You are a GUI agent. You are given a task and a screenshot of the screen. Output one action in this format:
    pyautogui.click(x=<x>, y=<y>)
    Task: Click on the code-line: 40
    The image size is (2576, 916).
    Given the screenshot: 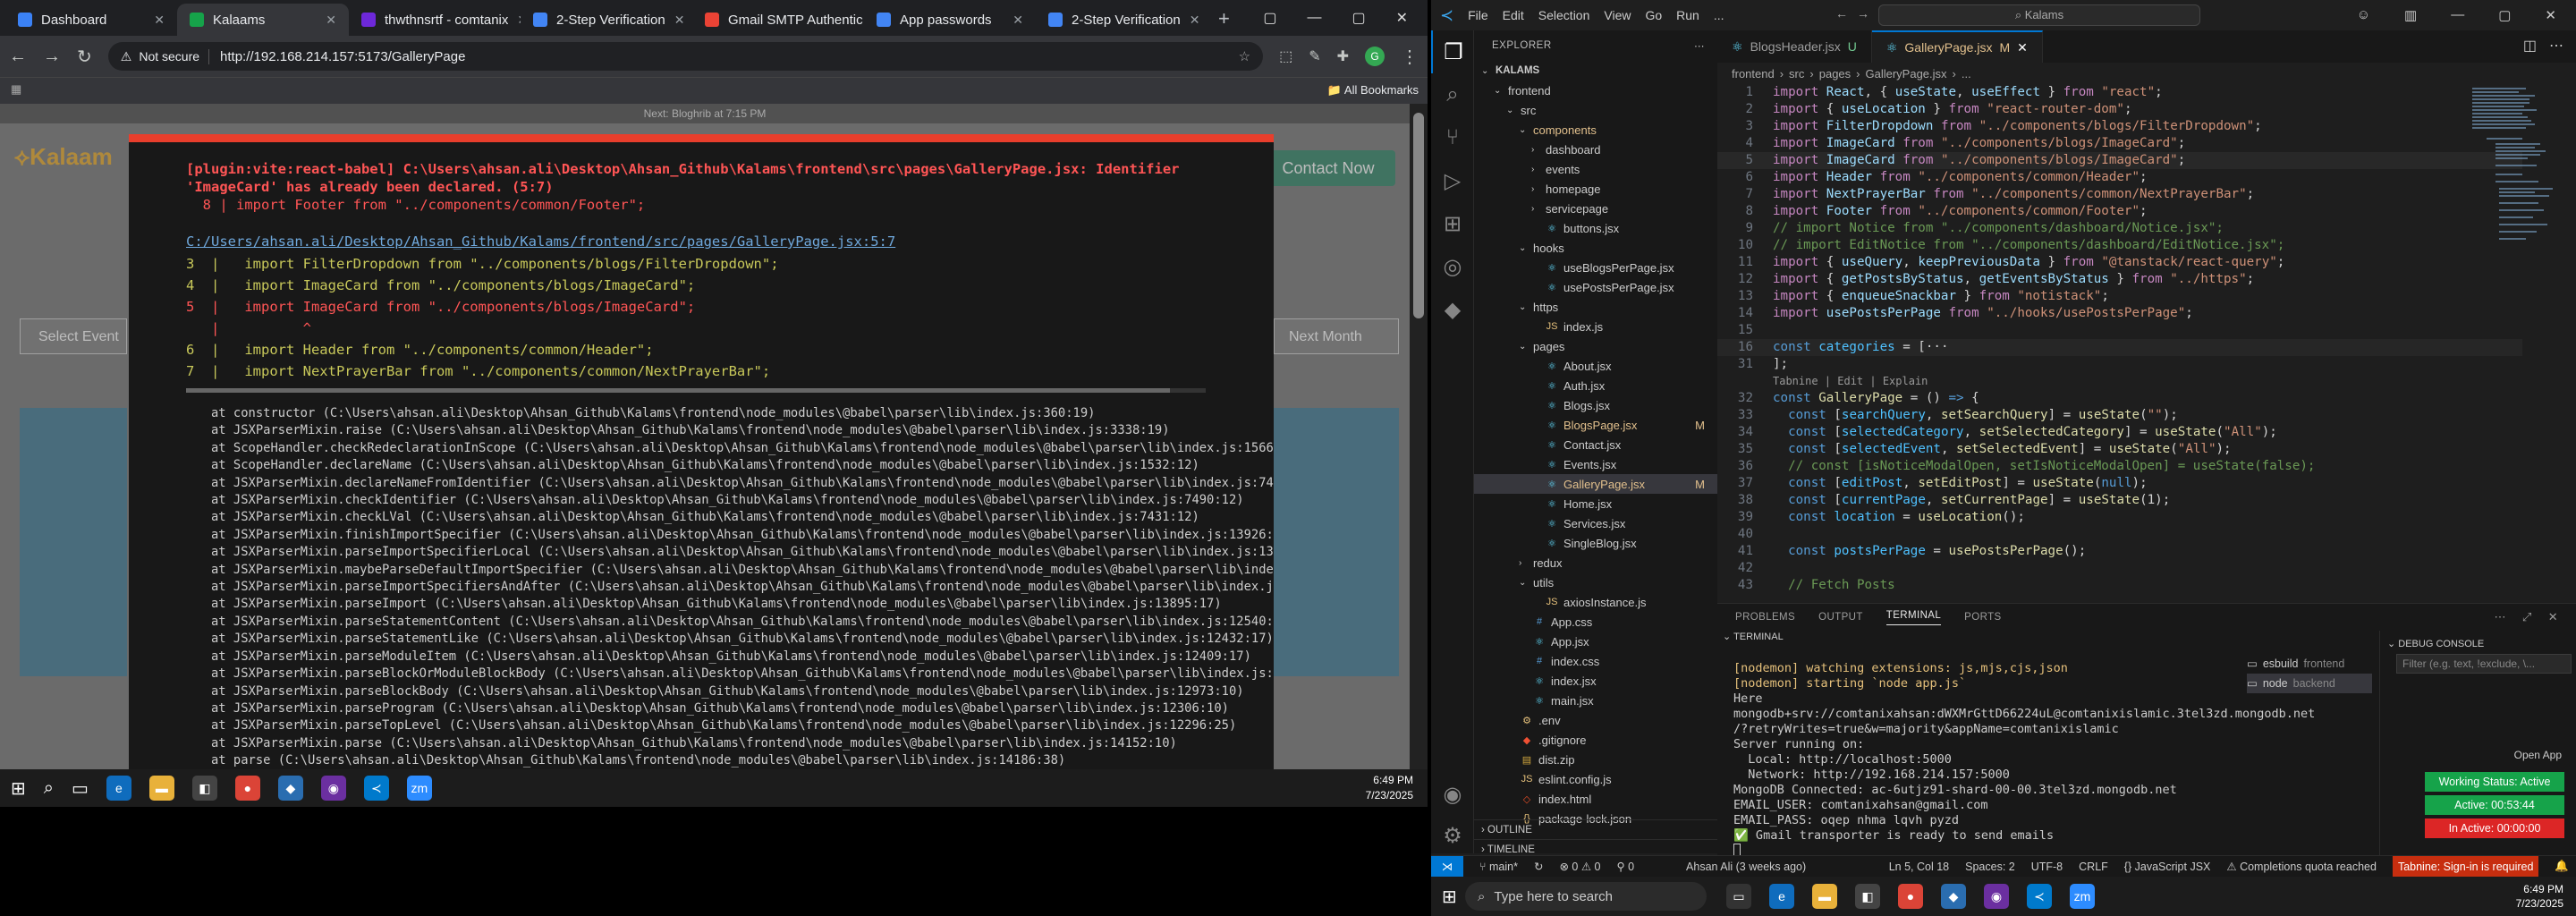 What is the action you would take?
    pyautogui.click(x=2119, y=534)
    